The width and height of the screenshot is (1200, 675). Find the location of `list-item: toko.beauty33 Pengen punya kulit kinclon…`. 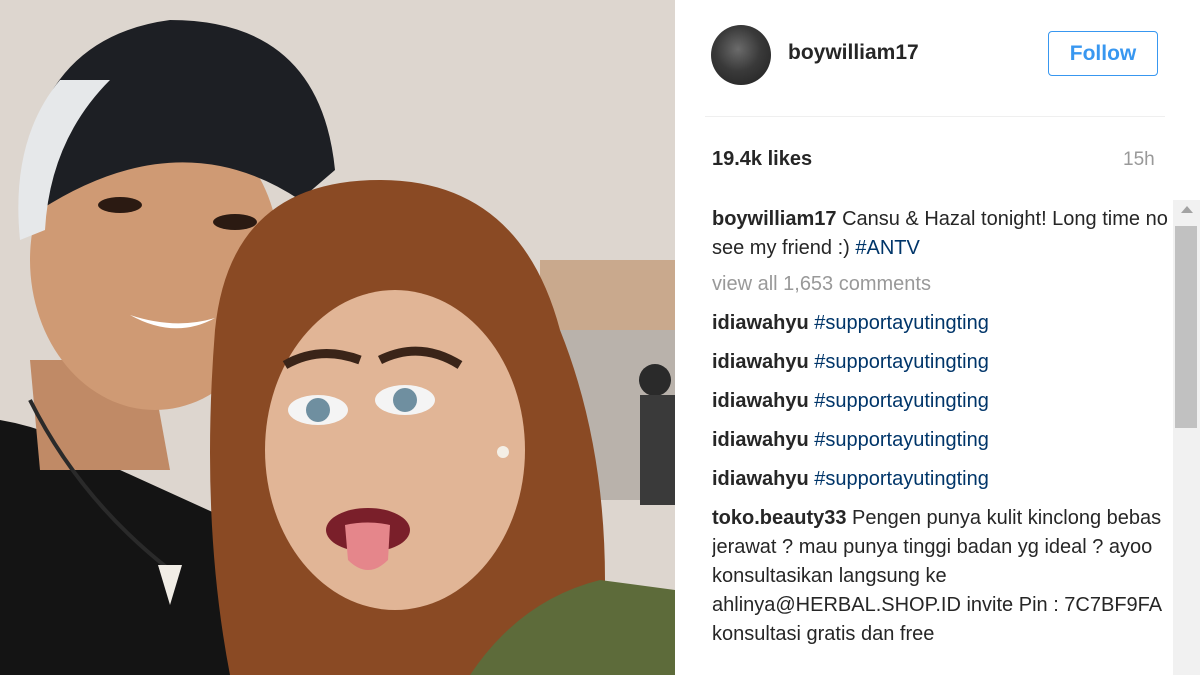

list-item: toko.beauty33 Pengen punya kulit kinclon… is located at coordinates (942, 576).